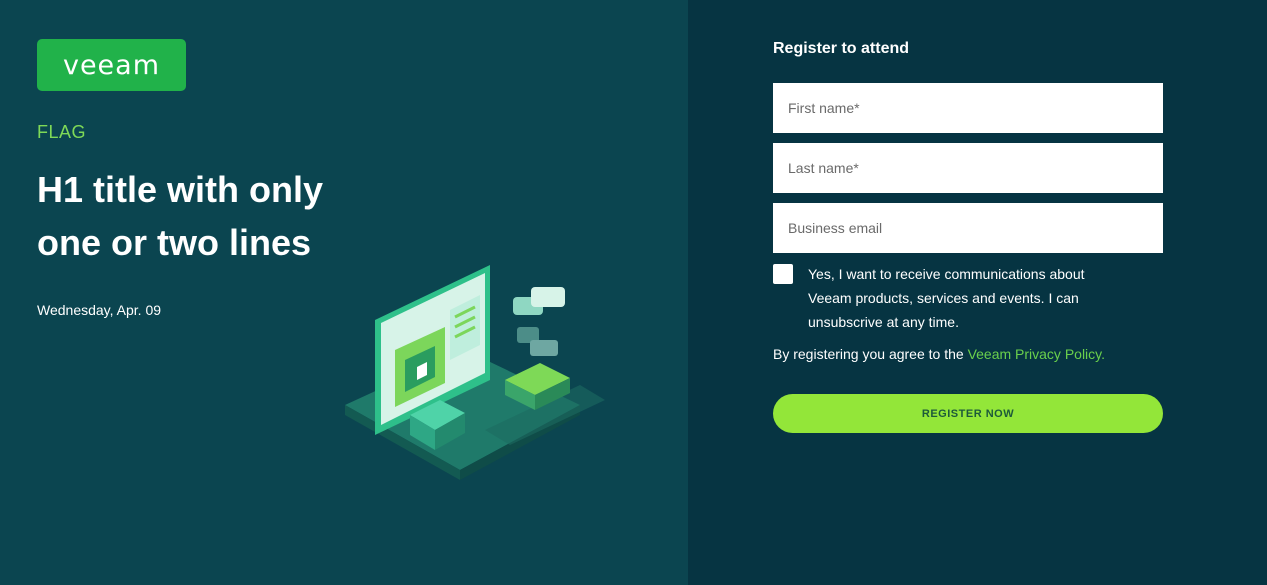  What do you see at coordinates (968, 413) in the screenshot?
I see `register-now-button: REGISTER NOW` at bounding box center [968, 413].